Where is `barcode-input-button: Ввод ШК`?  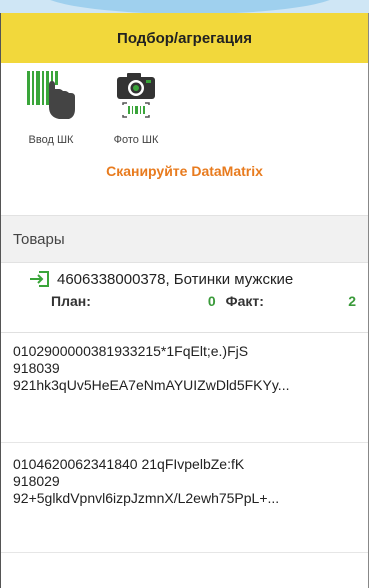
barcode-input-button: Ввод ШК is located at coordinates (51, 104).